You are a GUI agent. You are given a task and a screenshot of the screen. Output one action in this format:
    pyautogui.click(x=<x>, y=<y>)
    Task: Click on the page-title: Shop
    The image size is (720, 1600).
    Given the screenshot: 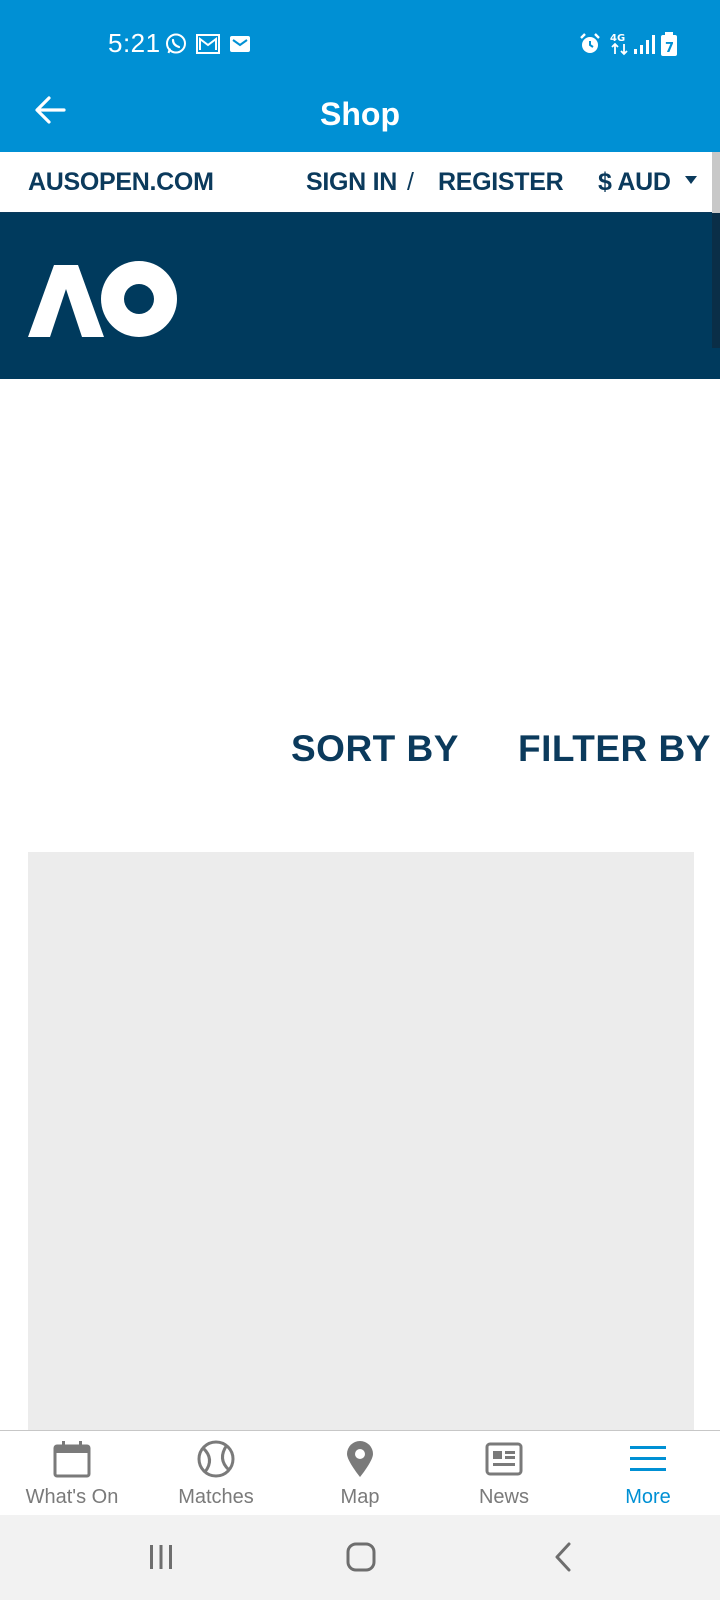 What is the action you would take?
    pyautogui.click(x=360, y=114)
    